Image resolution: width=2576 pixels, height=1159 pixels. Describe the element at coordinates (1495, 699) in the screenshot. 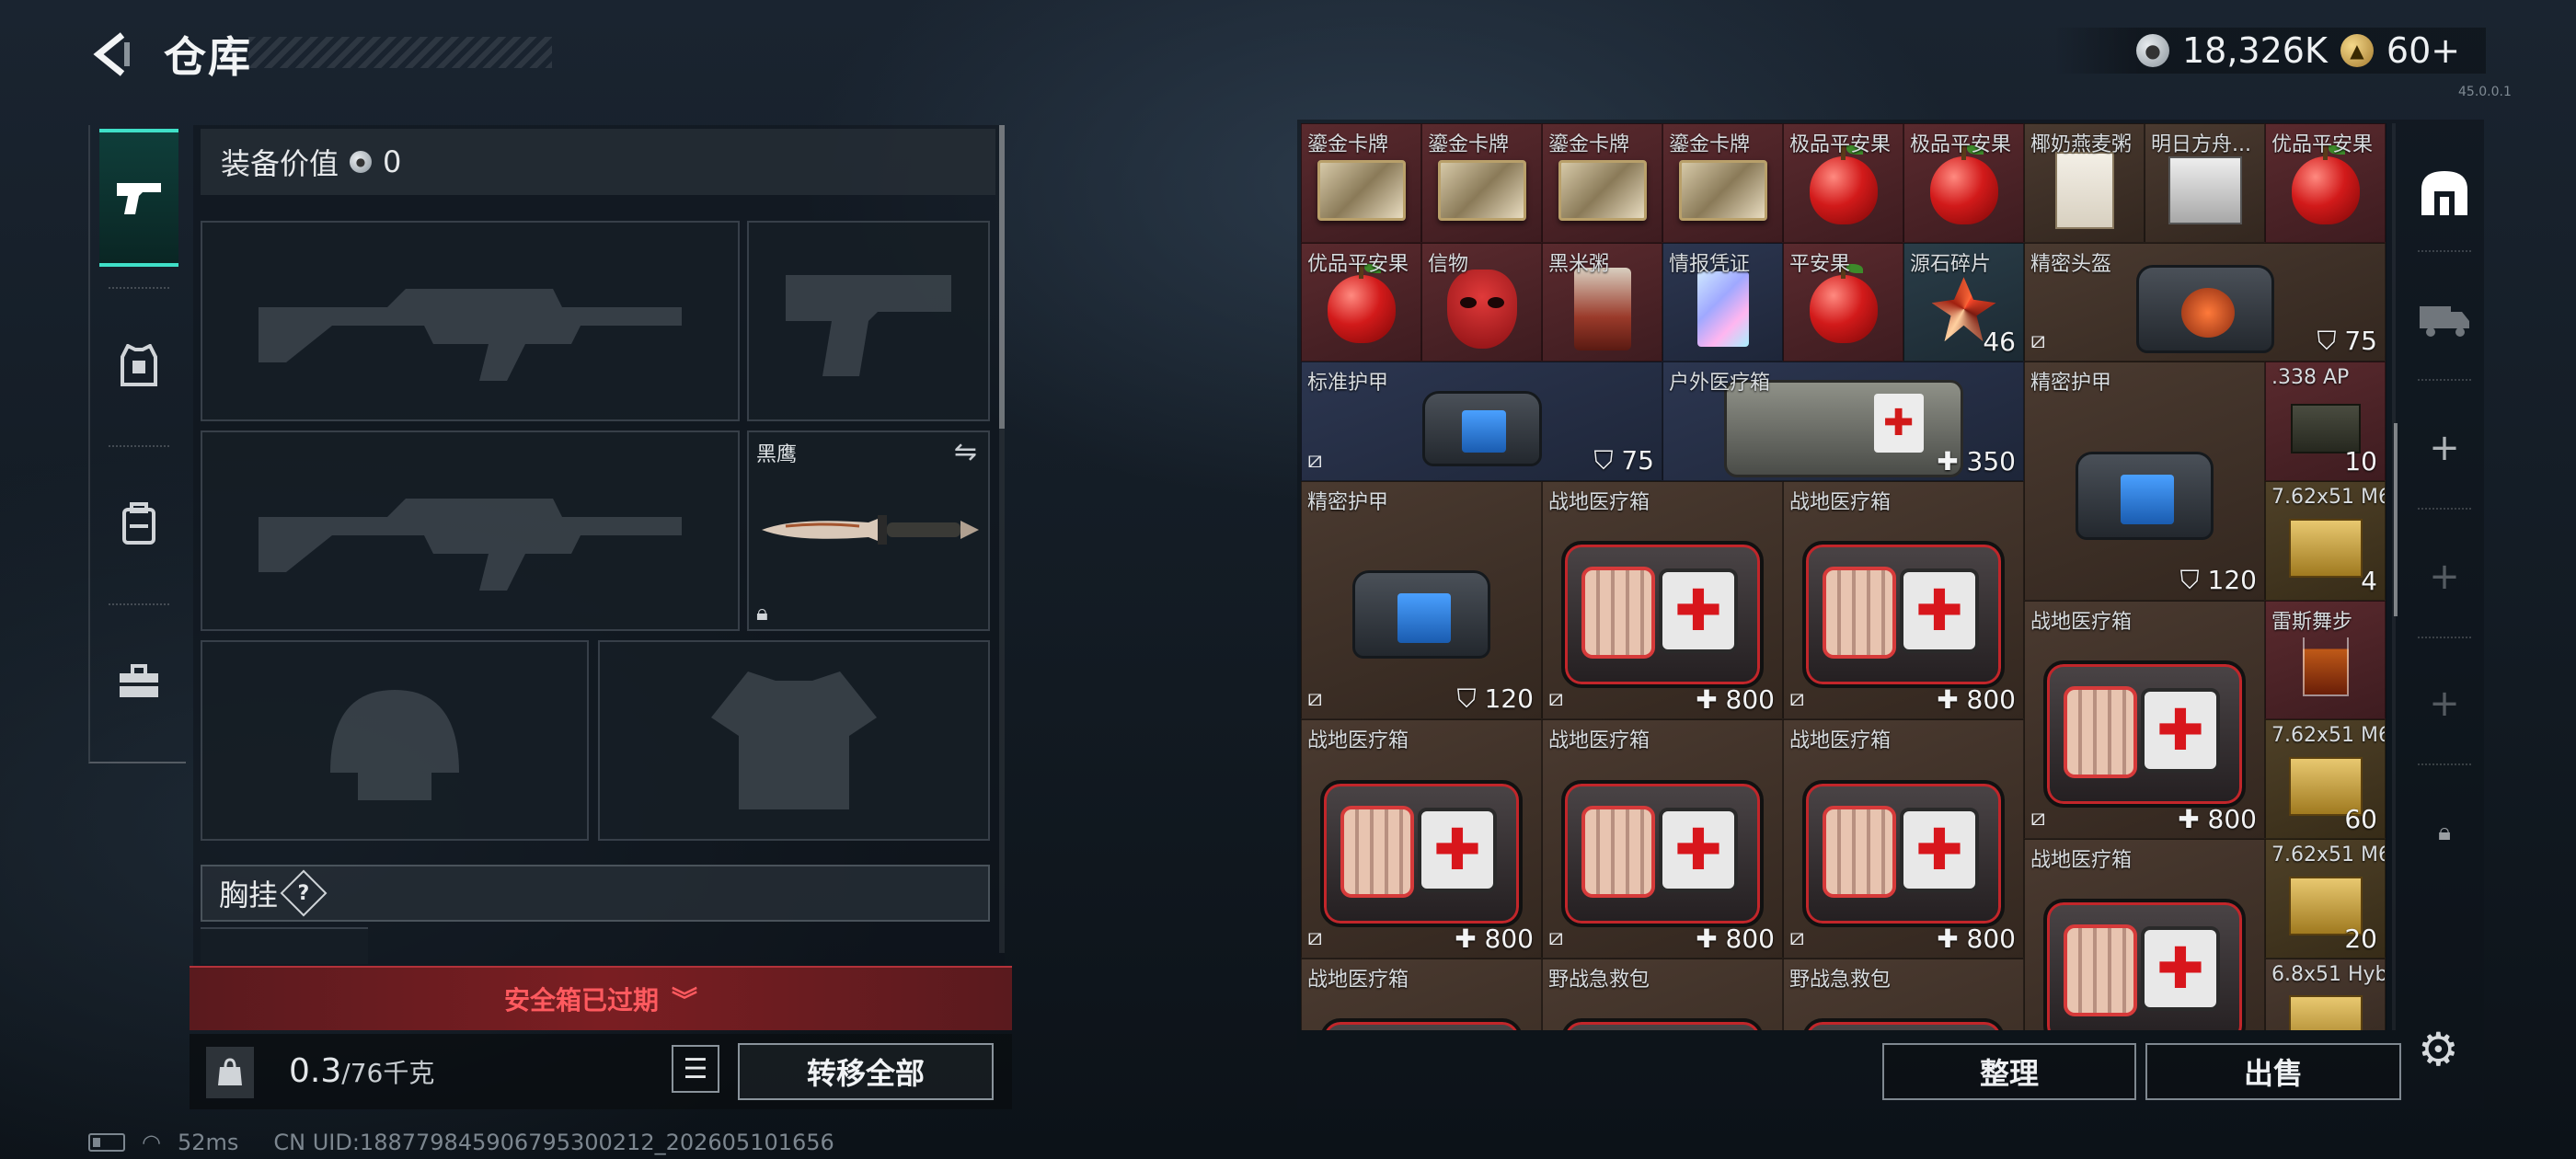

I see `item-quantity: ⛉ 120` at that location.